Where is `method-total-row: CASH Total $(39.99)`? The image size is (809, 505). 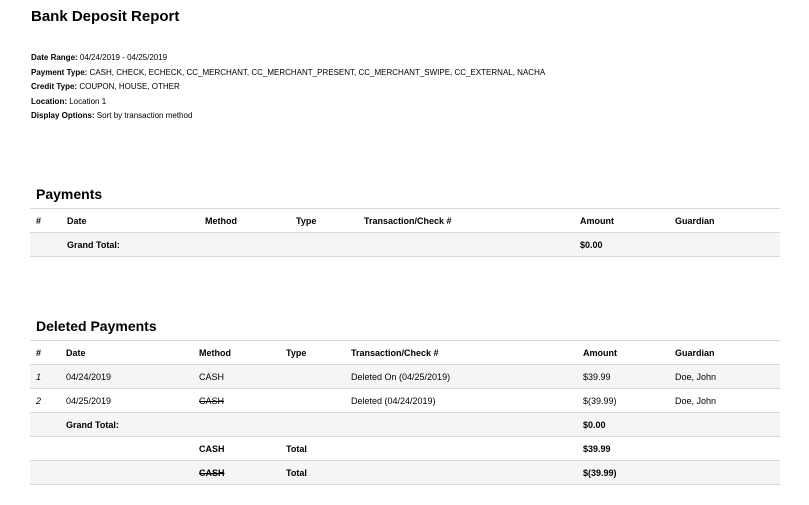 method-total-row: CASH Total $(39.99) is located at coordinates (405, 472).